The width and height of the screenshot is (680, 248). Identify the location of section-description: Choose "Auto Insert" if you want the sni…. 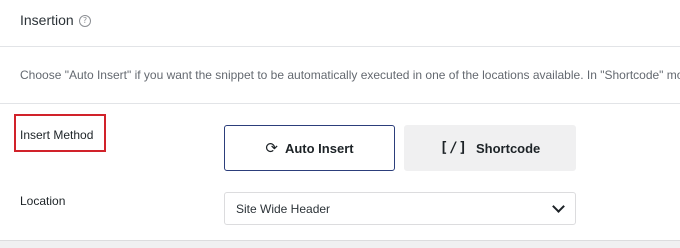
(350, 75).